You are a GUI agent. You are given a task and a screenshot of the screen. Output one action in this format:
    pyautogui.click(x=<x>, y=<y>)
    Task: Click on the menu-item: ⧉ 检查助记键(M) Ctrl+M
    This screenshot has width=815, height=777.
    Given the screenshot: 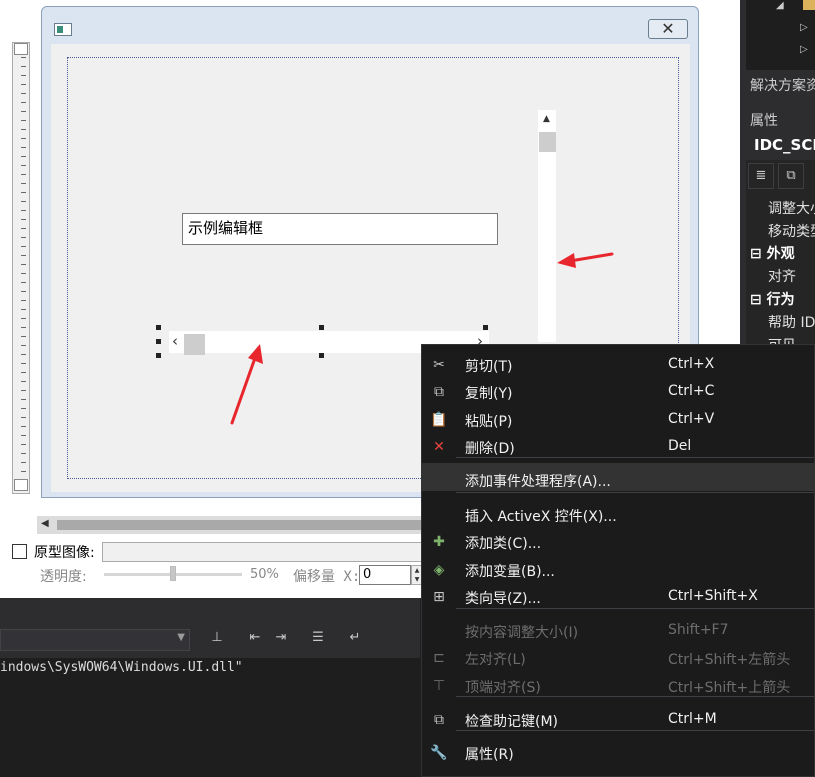 What is the action you would take?
    pyautogui.click(x=618, y=720)
    